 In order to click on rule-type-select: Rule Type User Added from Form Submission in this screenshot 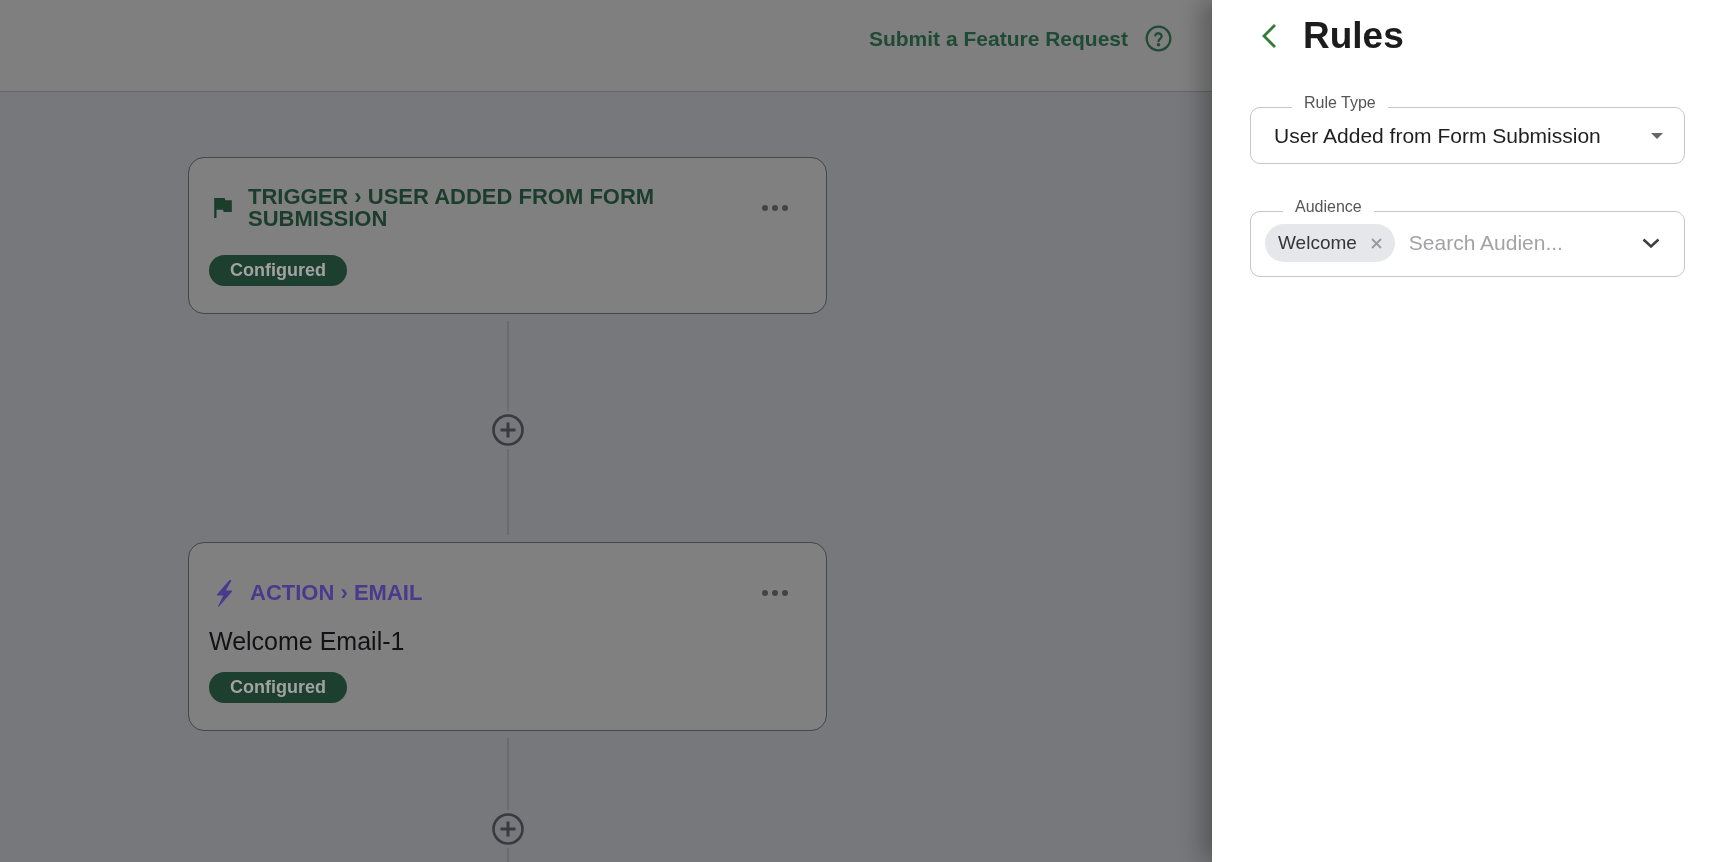, I will do `click(1467, 129)`.